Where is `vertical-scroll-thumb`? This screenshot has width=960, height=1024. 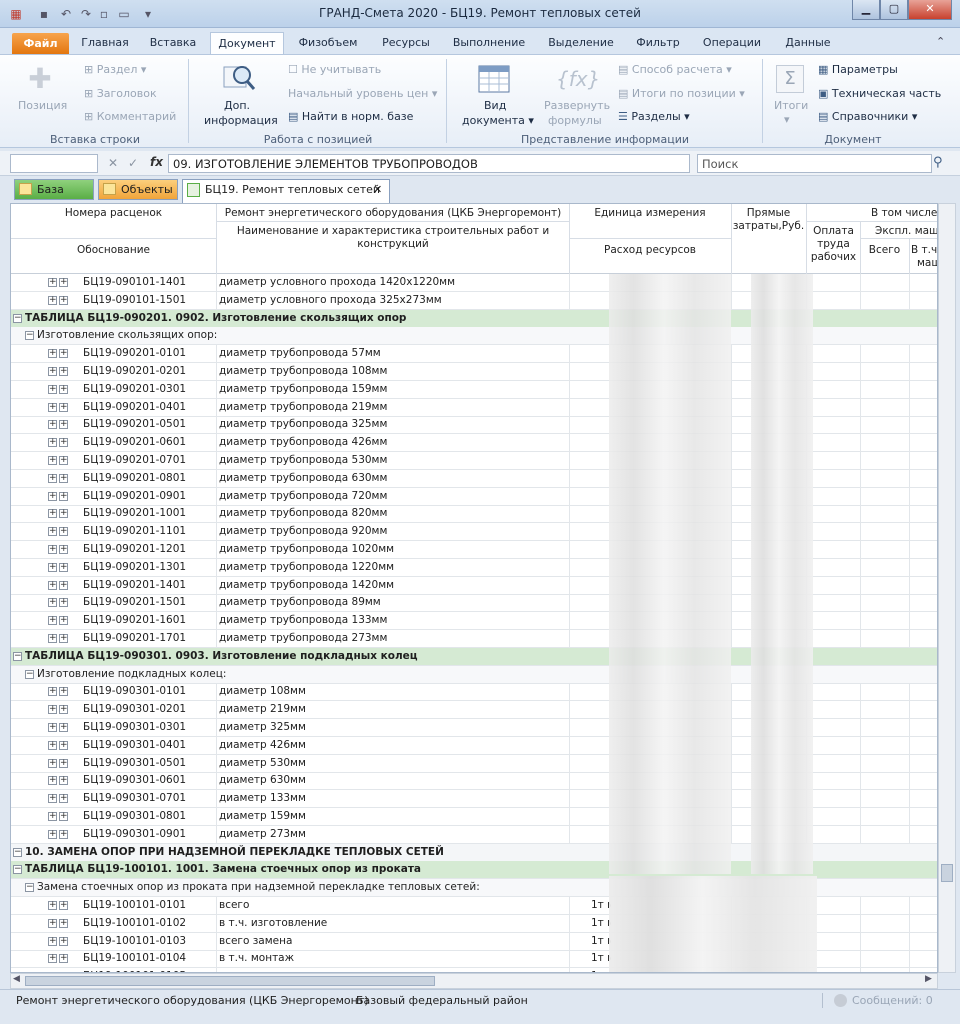 vertical-scroll-thumb is located at coordinates (947, 873).